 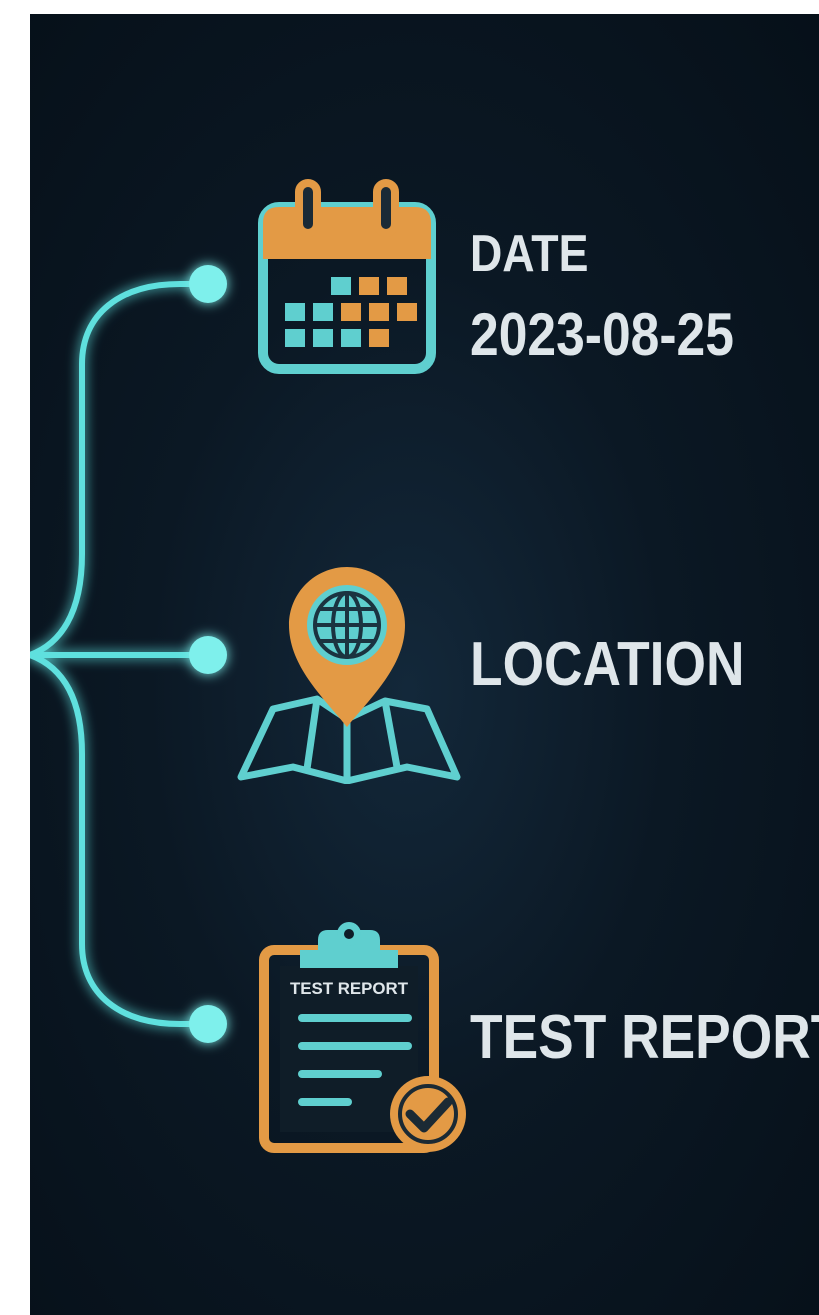 What do you see at coordinates (347, 276) in the screenshot?
I see `calendar-icon` at bounding box center [347, 276].